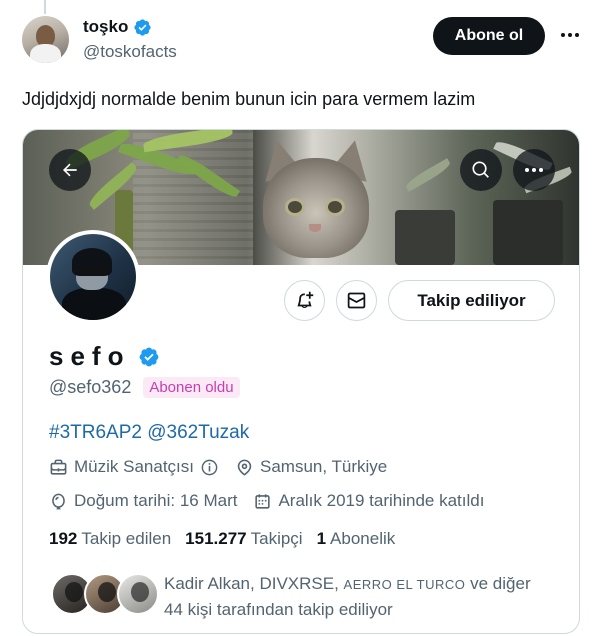 This screenshot has width=600, height=636. Describe the element at coordinates (191, 387) in the screenshot. I see `subscribed-badge: Abonen oldu` at that location.